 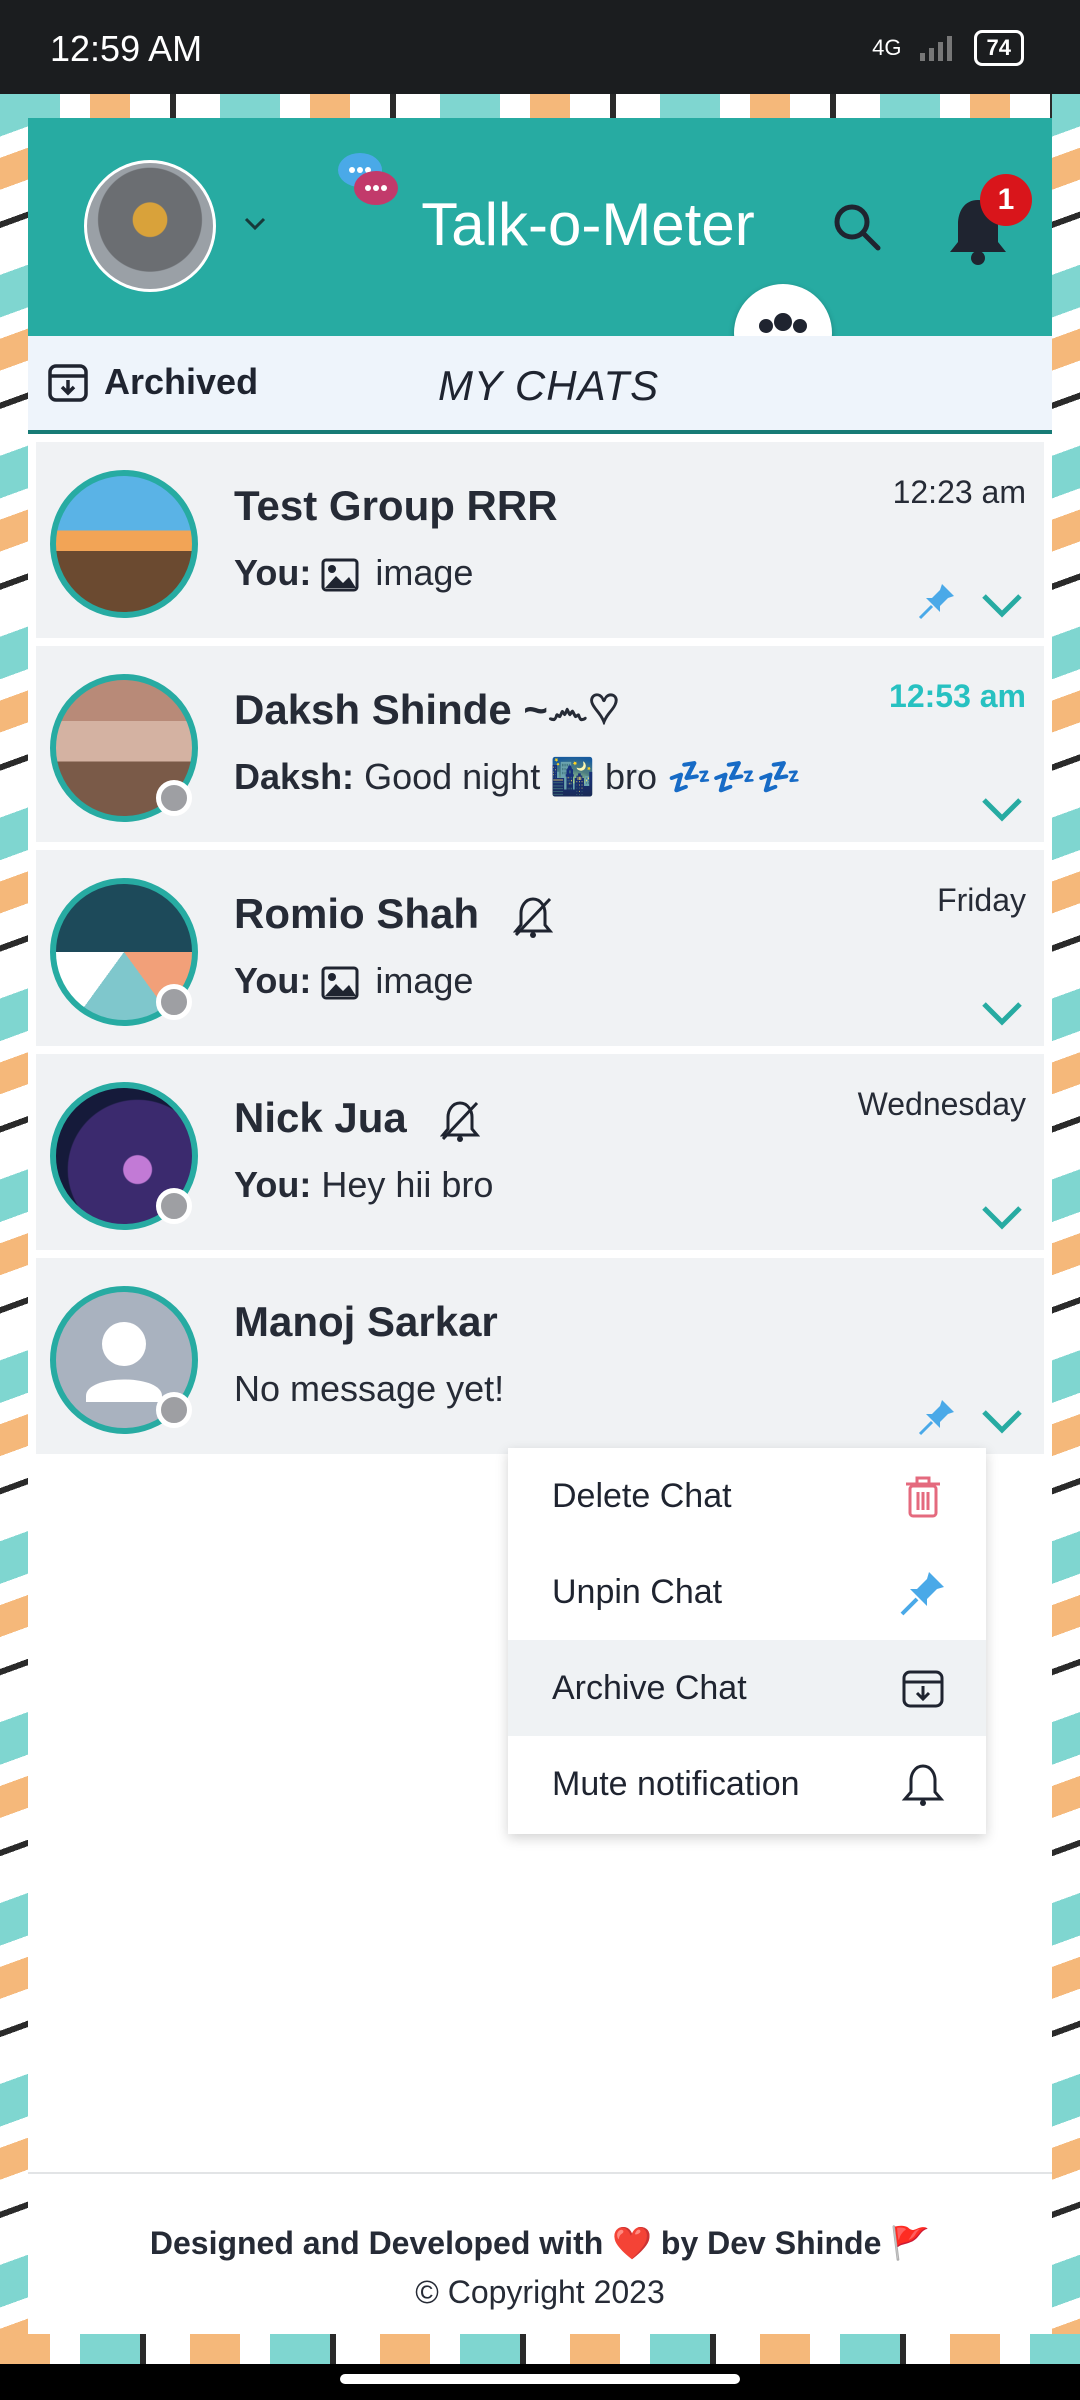 What do you see at coordinates (540, 2349) in the screenshot?
I see `doodle-background-bottom` at bounding box center [540, 2349].